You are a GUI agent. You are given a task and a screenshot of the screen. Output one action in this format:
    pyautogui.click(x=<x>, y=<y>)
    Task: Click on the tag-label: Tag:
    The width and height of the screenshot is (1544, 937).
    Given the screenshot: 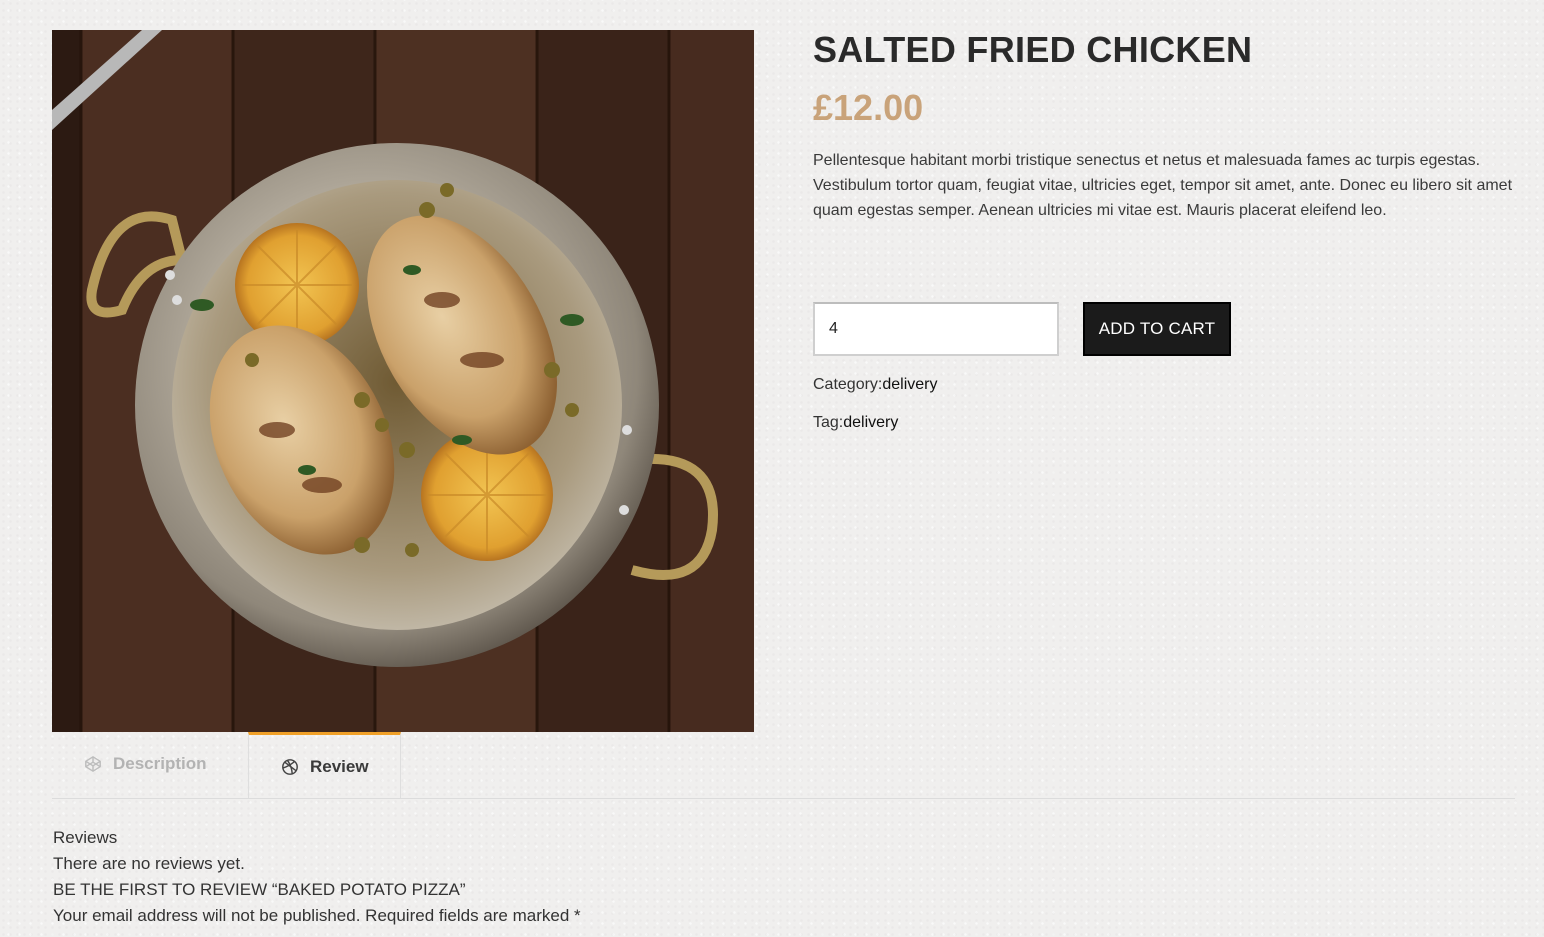 What is the action you would take?
    pyautogui.click(x=828, y=422)
    